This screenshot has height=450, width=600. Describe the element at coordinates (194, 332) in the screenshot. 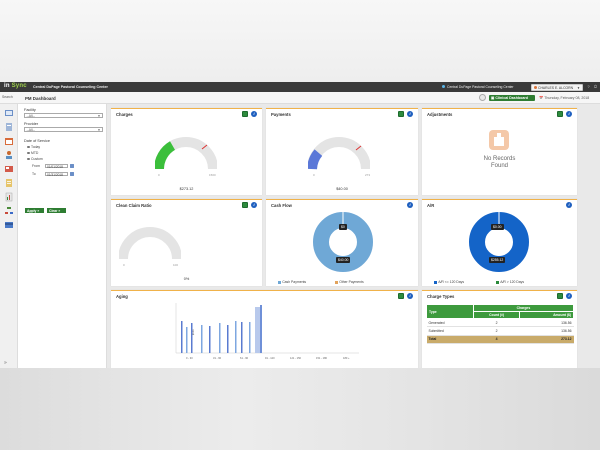

I see `bar-annotation: $0.00` at that location.